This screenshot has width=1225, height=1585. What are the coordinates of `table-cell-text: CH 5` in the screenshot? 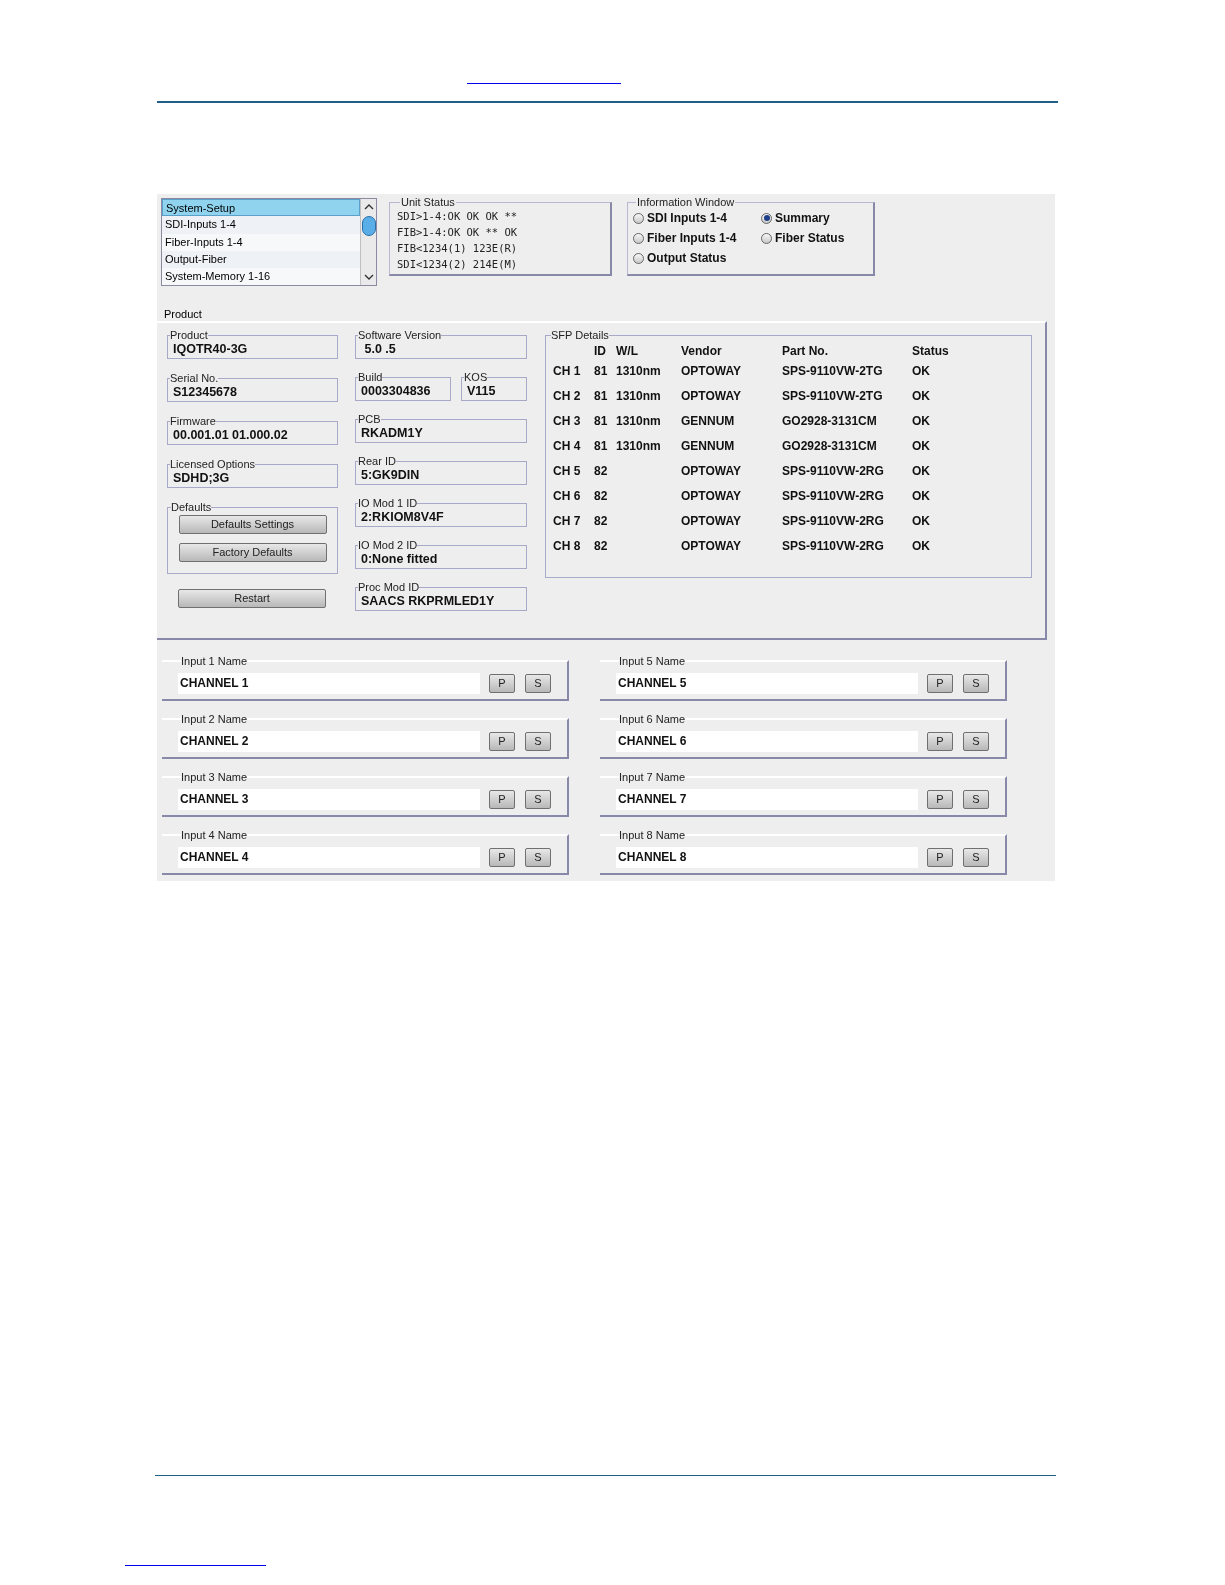 It's located at (567, 471).